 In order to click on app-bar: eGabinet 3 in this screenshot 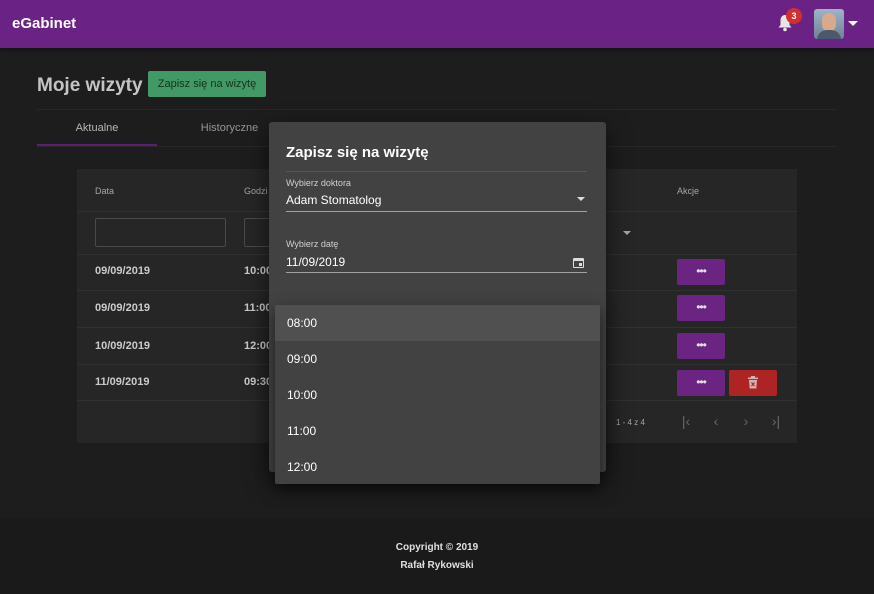, I will do `click(437, 24)`.